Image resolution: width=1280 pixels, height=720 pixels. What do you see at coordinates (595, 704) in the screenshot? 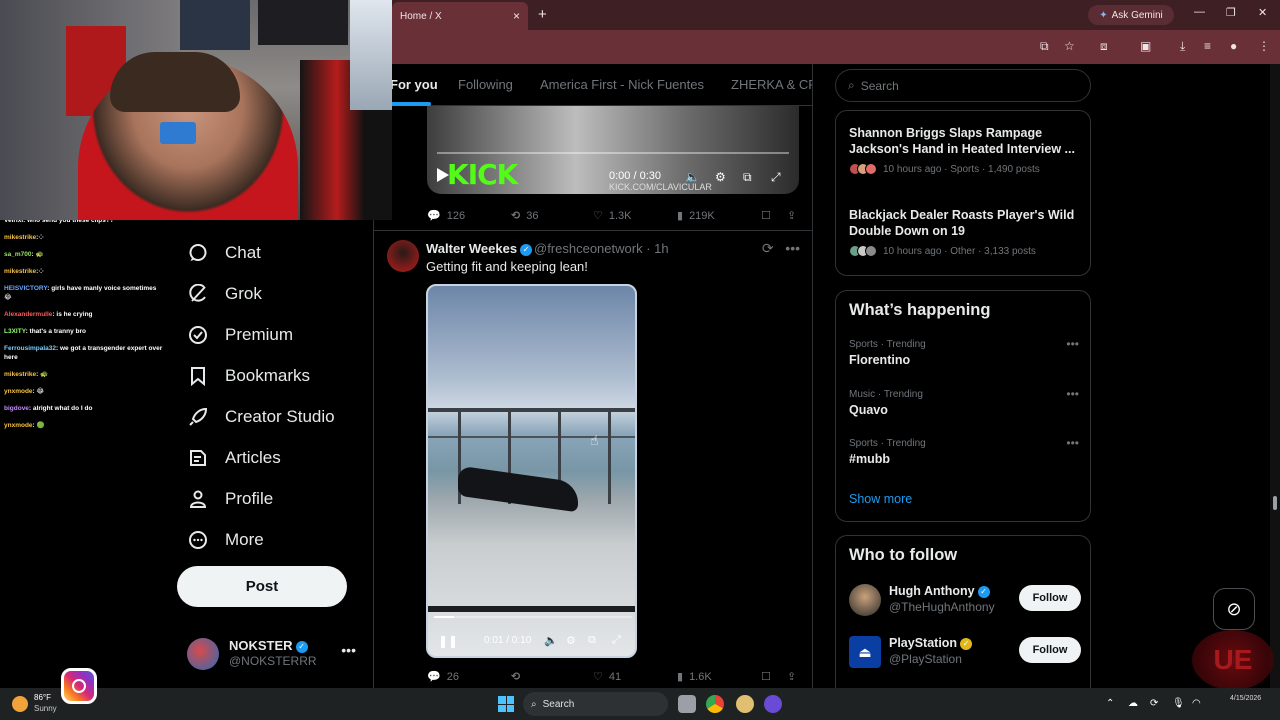
I see `taskbar-search: ⌕ Search` at bounding box center [595, 704].